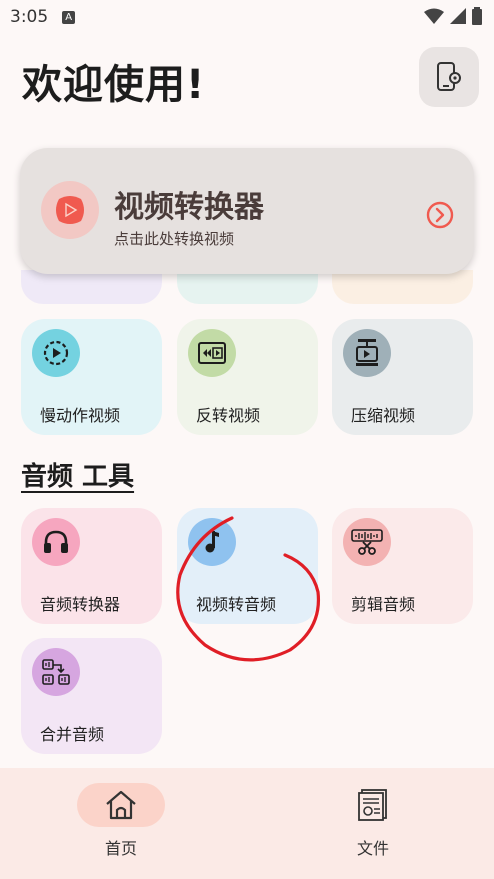 Image resolution: width=494 pixels, height=879 pixels. What do you see at coordinates (70, 210) in the screenshot?
I see `video-converter-logo-icon` at bounding box center [70, 210].